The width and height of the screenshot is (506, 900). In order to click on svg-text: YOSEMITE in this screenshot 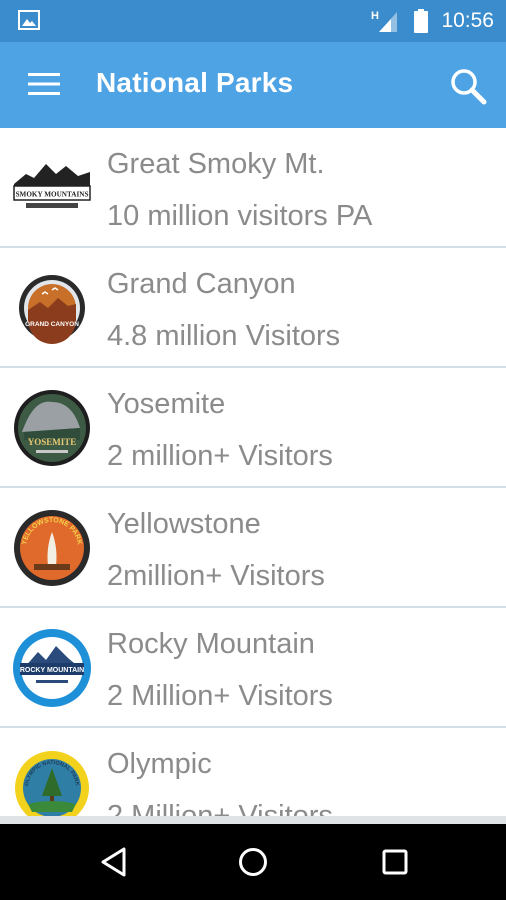, I will do `click(52, 442)`.